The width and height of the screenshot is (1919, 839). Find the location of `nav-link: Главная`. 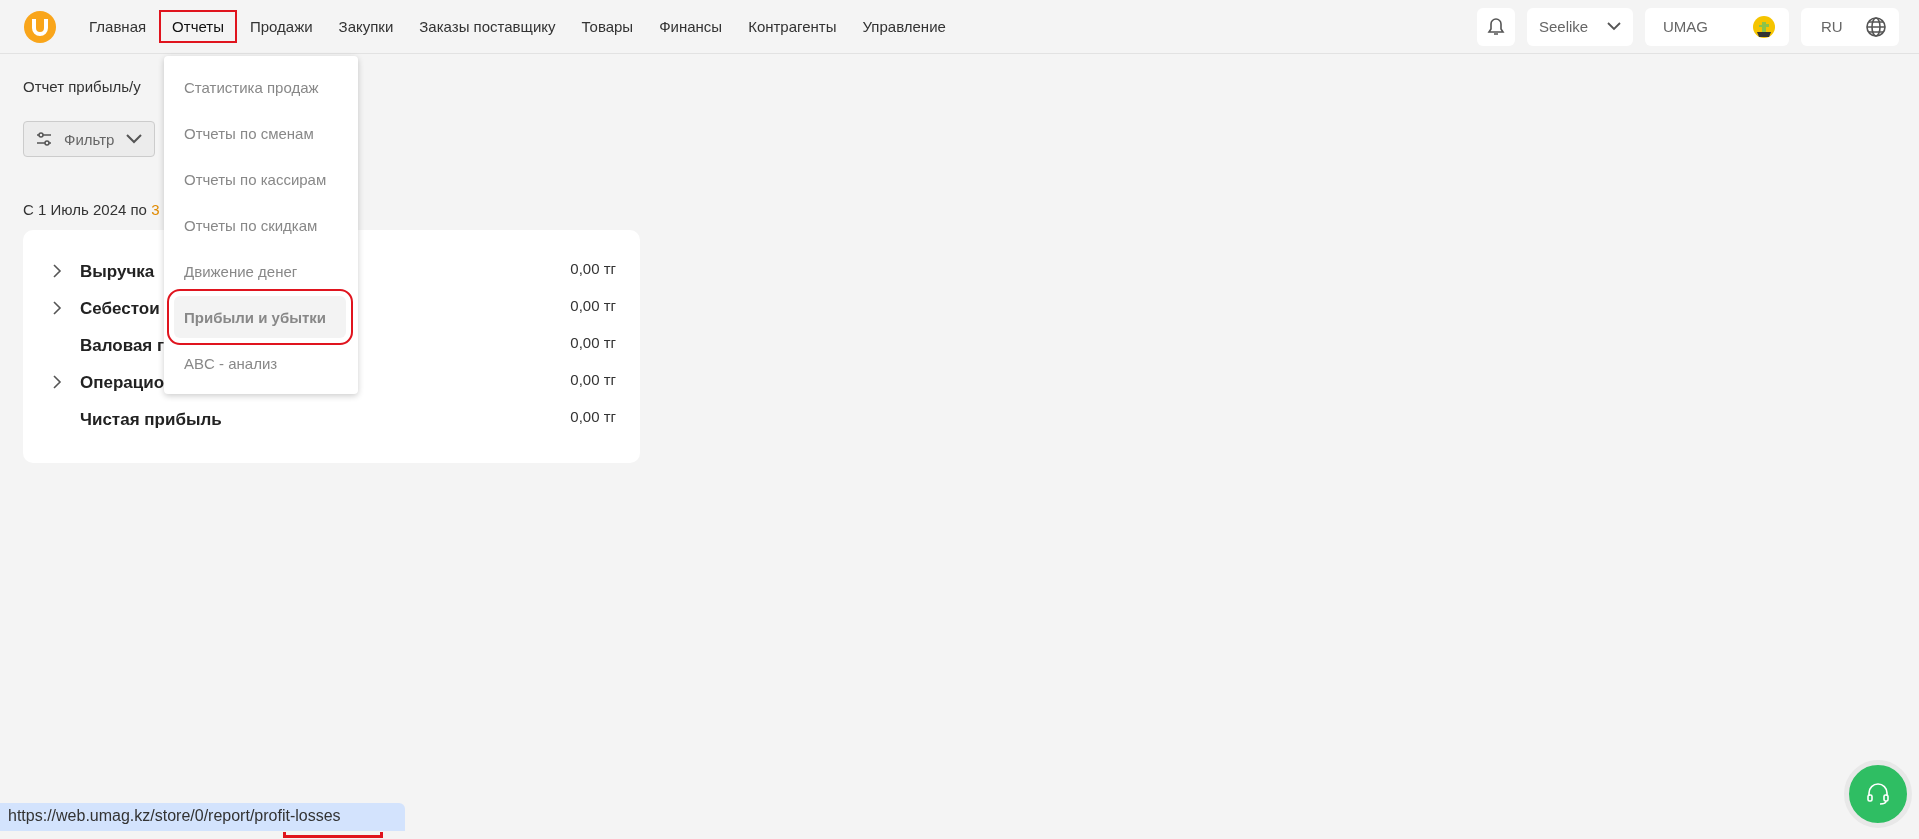

nav-link: Главная is located at coordinates (118, 26).